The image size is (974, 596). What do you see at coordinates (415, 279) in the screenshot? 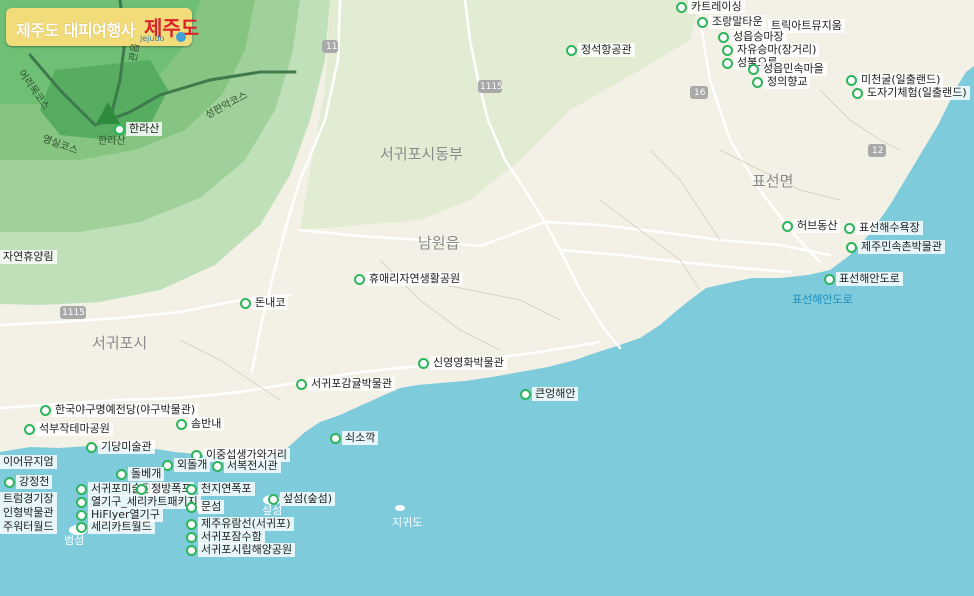
I see `poi-label: 휴애리자연생활공원` at bounding box center [415, 279].